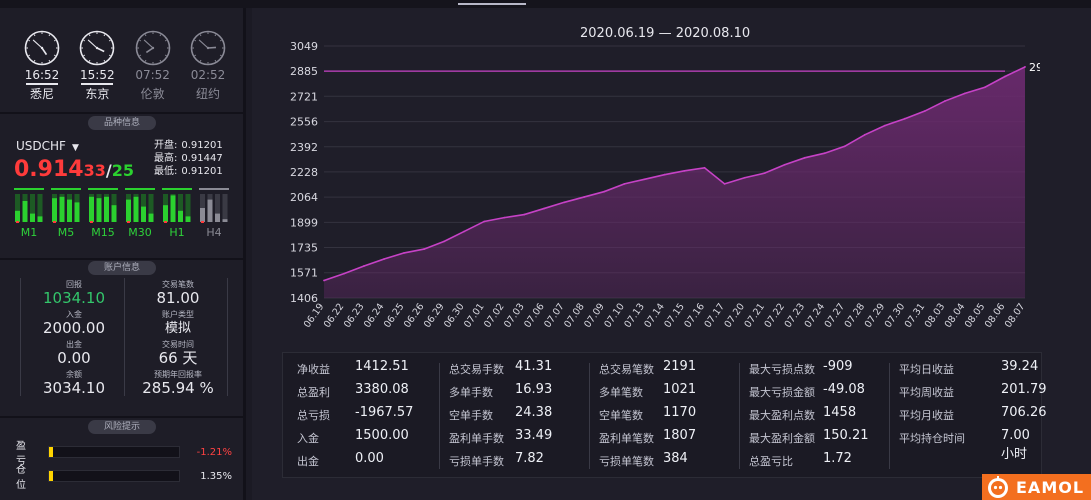 This screenshot has width=1091, height=500. I want to click on clock-city: 东京, so click(97, 94).